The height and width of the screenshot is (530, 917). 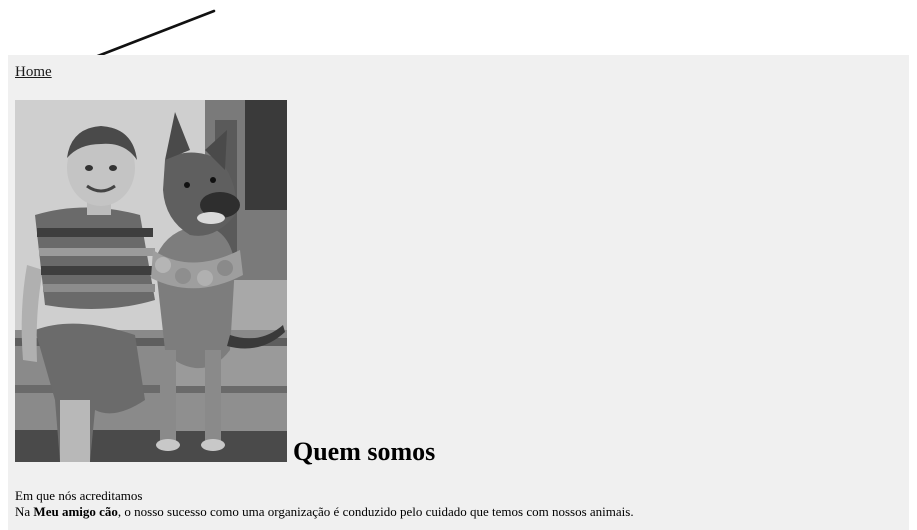 I want to click on page-title: Quem somos, so click(x=364, y=451).